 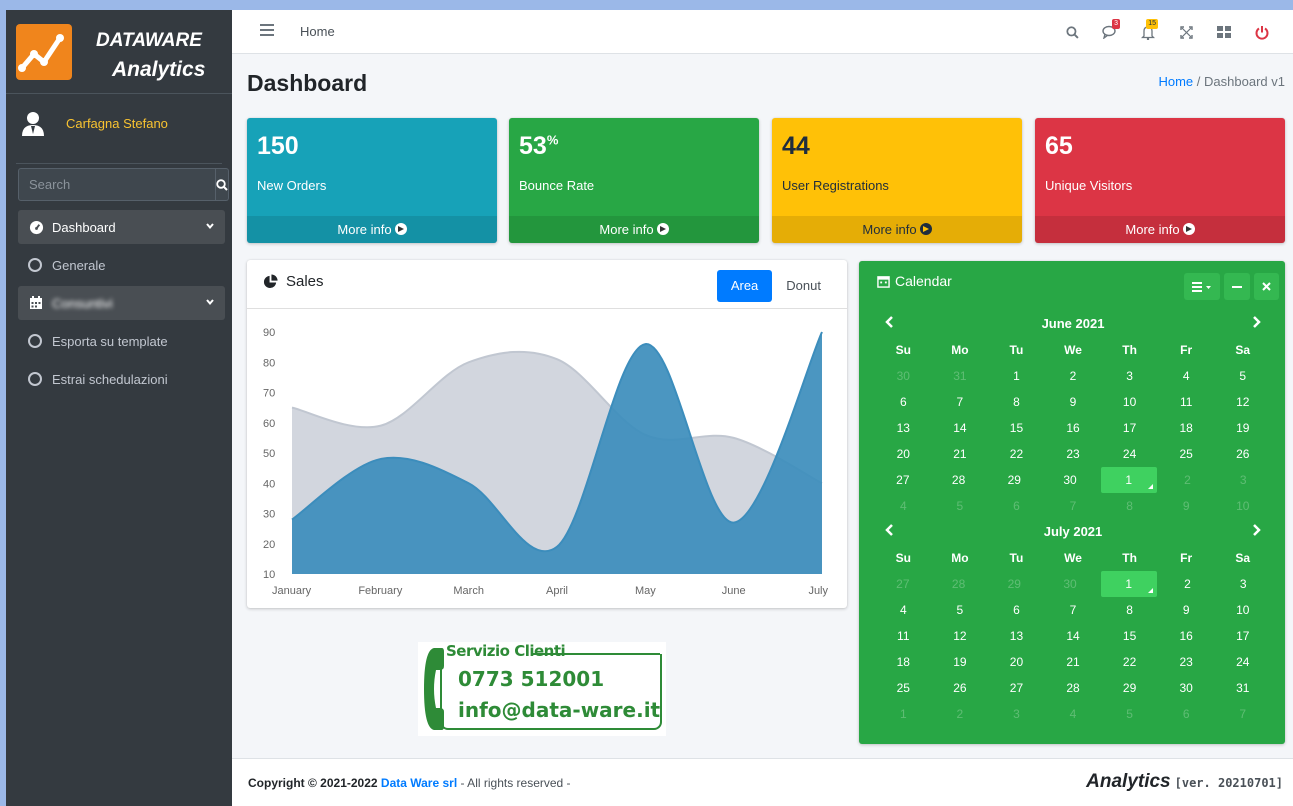 I want to click on breadcrumb-home: Home, so click(x=1175, y=81).